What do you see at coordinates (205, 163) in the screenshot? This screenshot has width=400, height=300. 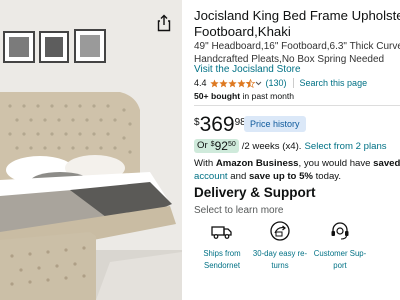 I see `business-prefix: With` at bounding box center [205, 163].